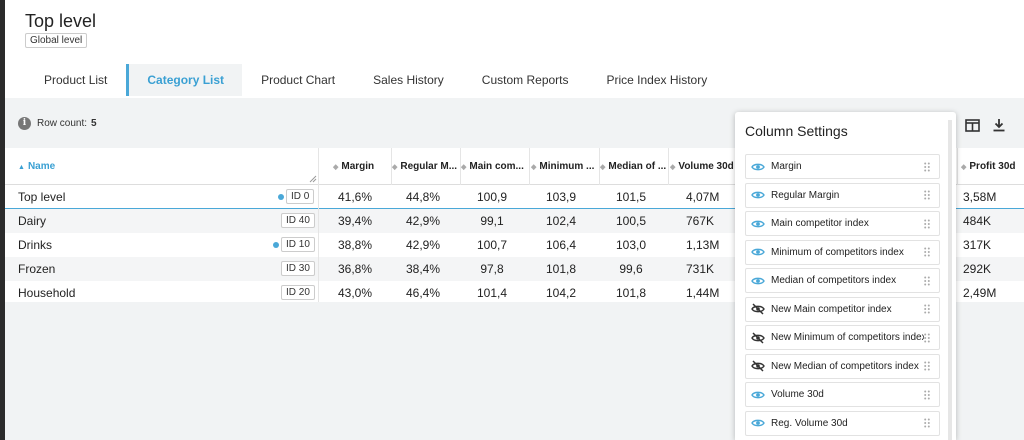 This screenshot has width=1024, height=440. Describe the element at coordinates (999, 125) in the screenshot. I see `download-icon` at that location.